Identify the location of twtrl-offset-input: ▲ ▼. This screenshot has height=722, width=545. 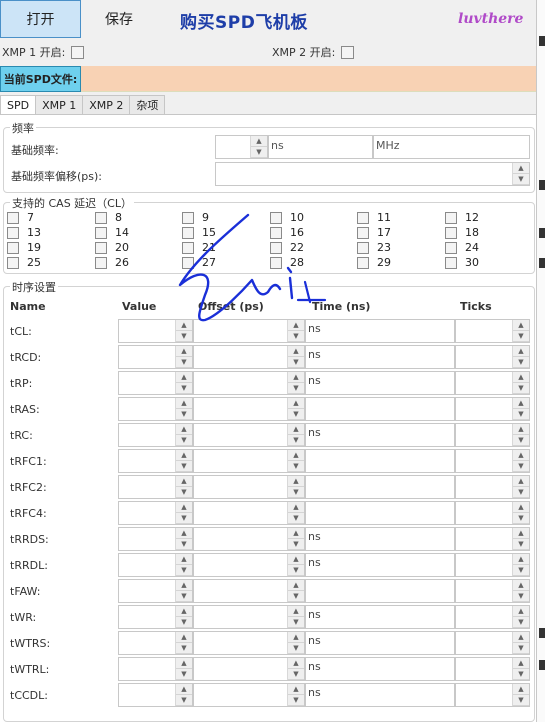
(249, 669).